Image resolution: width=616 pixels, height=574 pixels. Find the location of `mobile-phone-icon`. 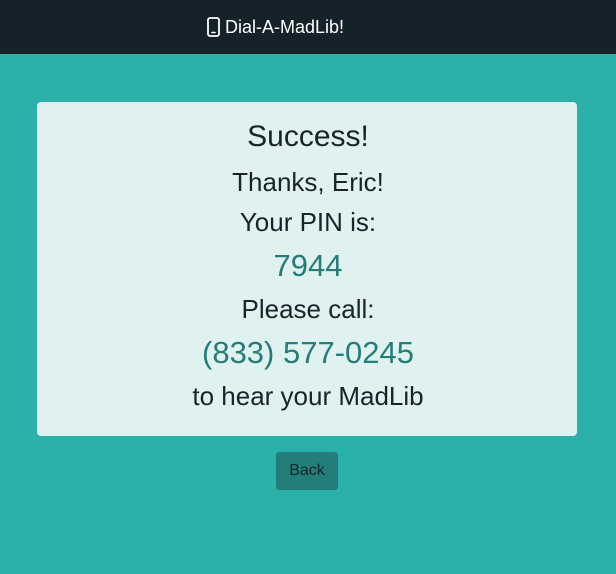

mobile-phone-icon is located at coordinates (213, 27).